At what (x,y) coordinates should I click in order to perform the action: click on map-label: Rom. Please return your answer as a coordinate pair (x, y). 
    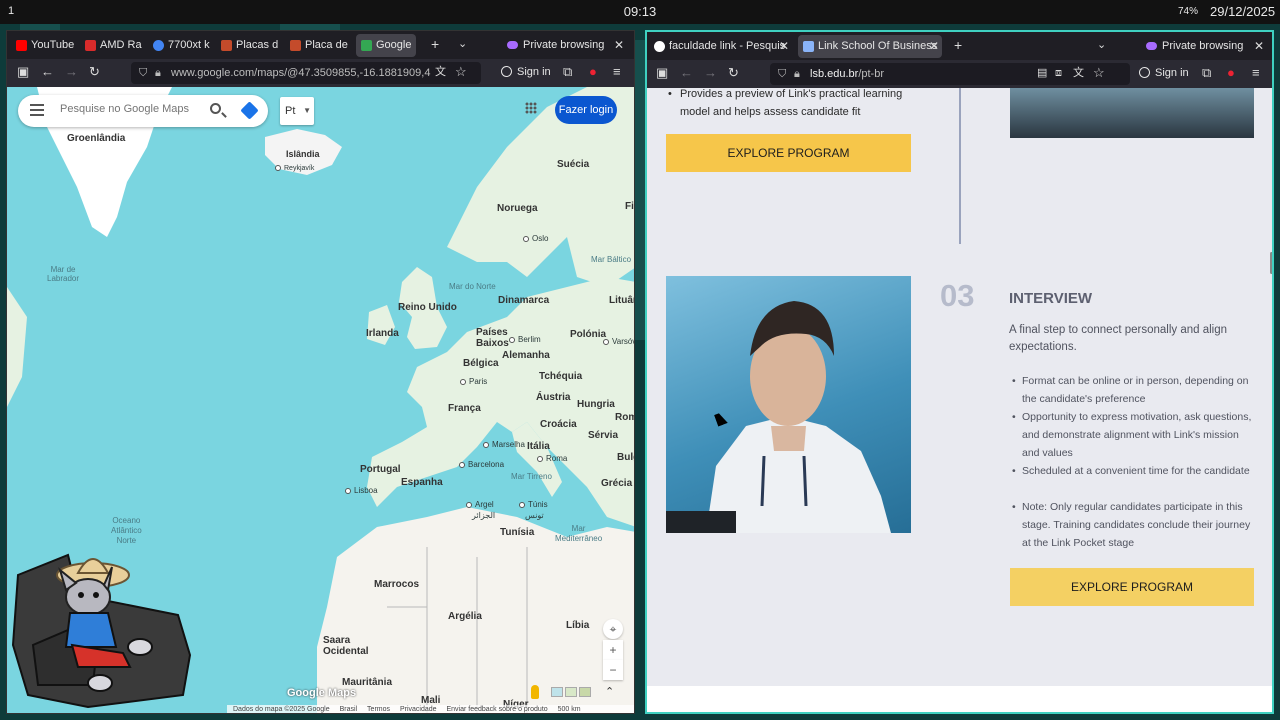
    Looking at the image, I should click on (624, 417).